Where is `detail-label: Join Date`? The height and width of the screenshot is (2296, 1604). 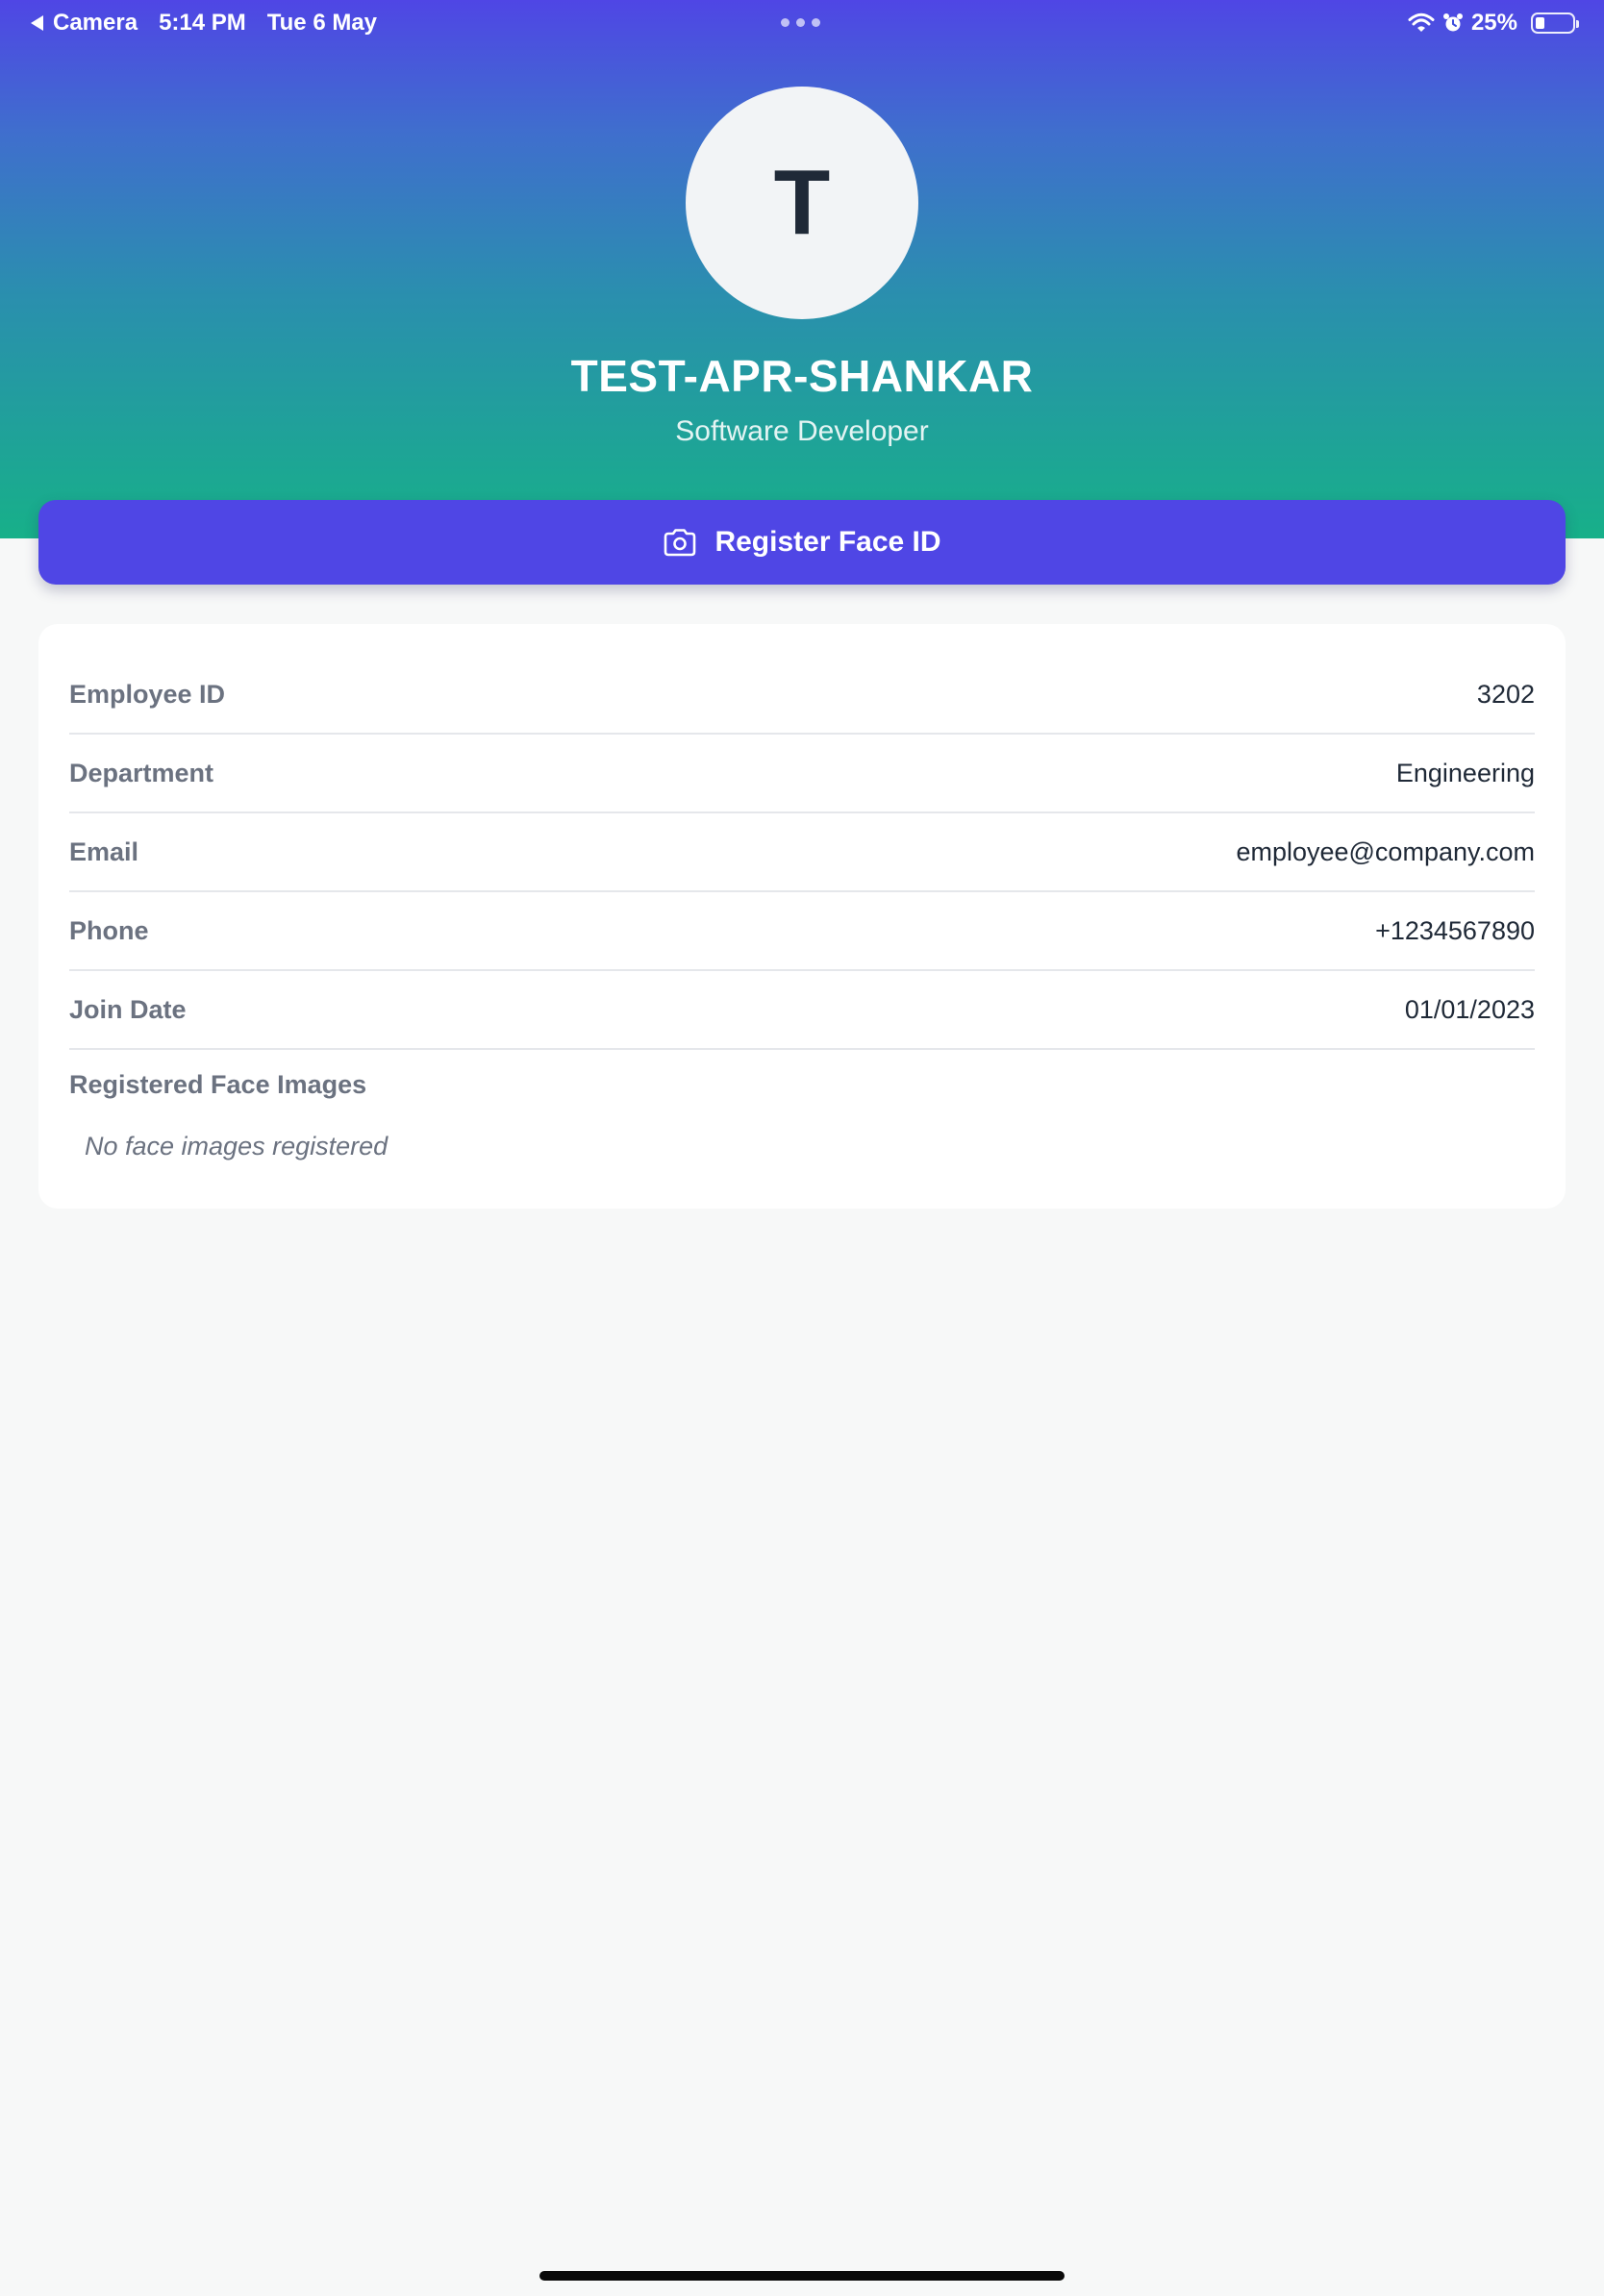 detail-label: Join Date is located at coordinates (128, 1009).